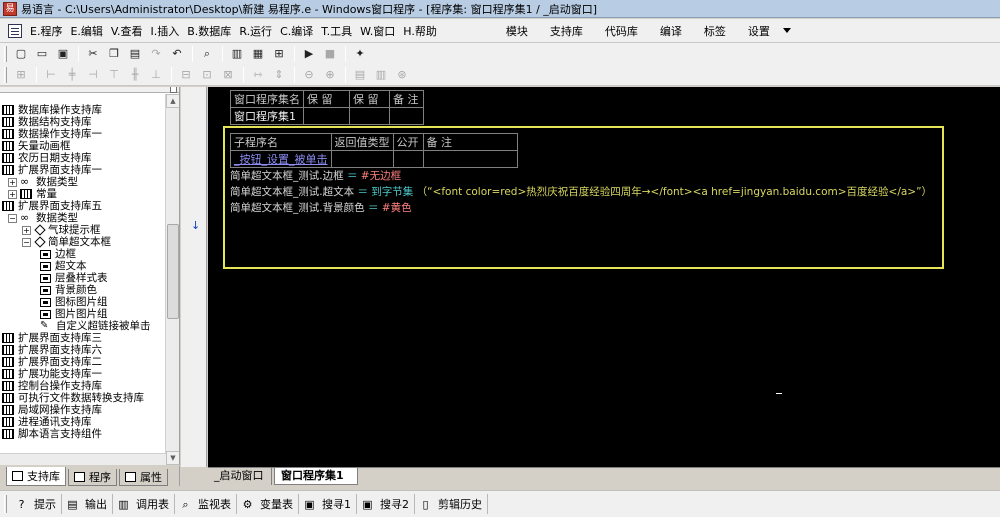 The image size is (1000, 517). Describe the element at coordinates (144, 504) in the screenshot. I see `call-table-button: ▥ 调用表` at that location.